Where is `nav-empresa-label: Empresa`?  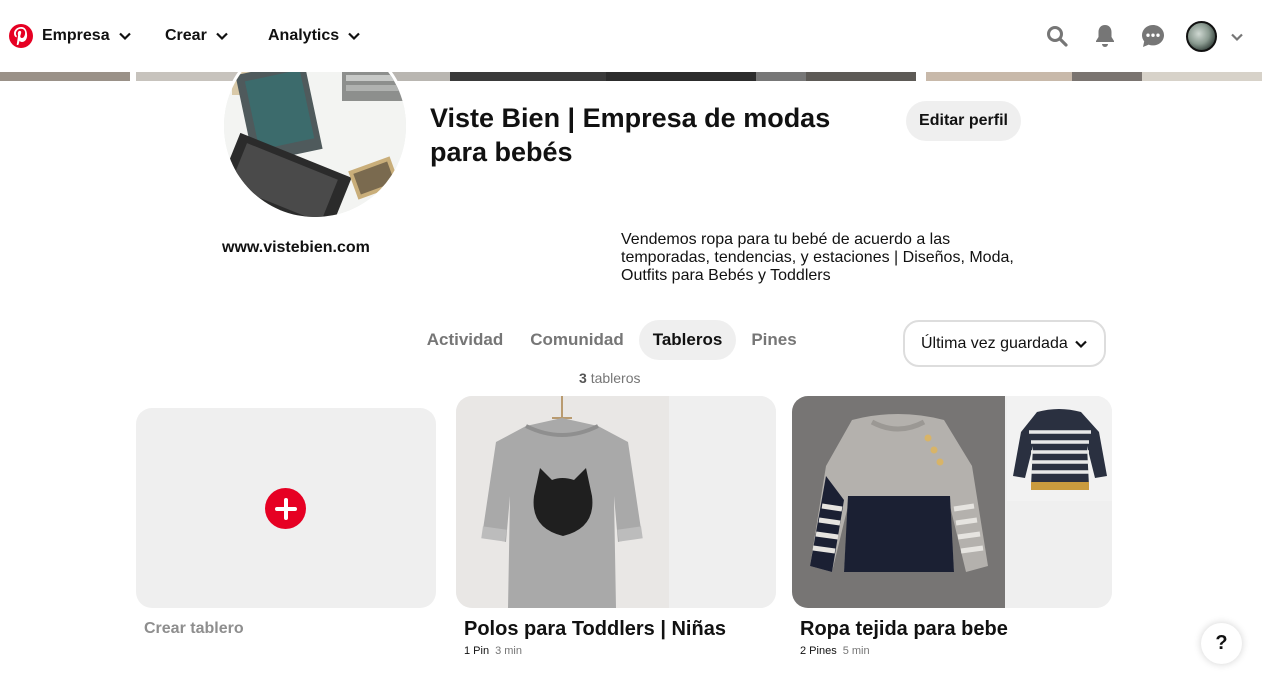 nav-empresa-label: Empresa is located at coordinates (76, 35).